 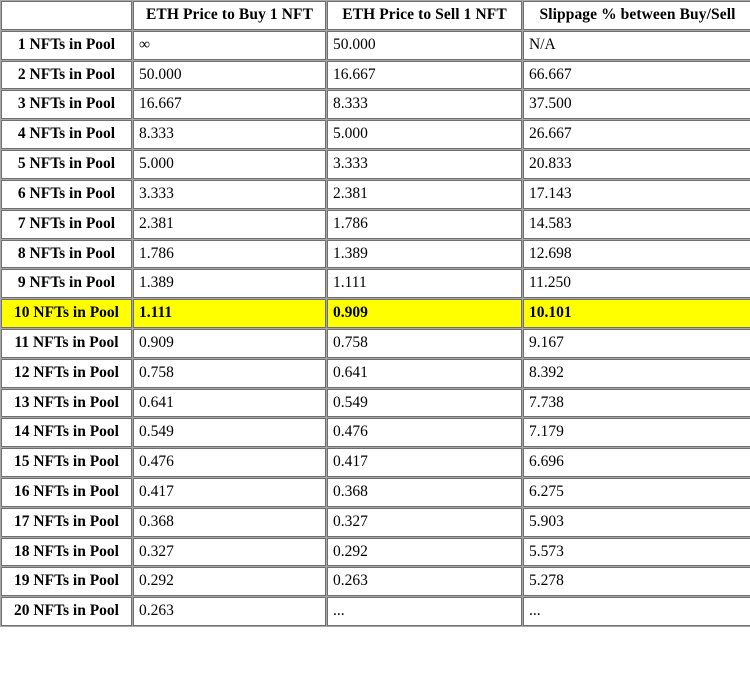 What do you see at coordinates (229, 403) in the screenshot?
I see `cell-buy: 0.641` at bounding box center [229, 403].